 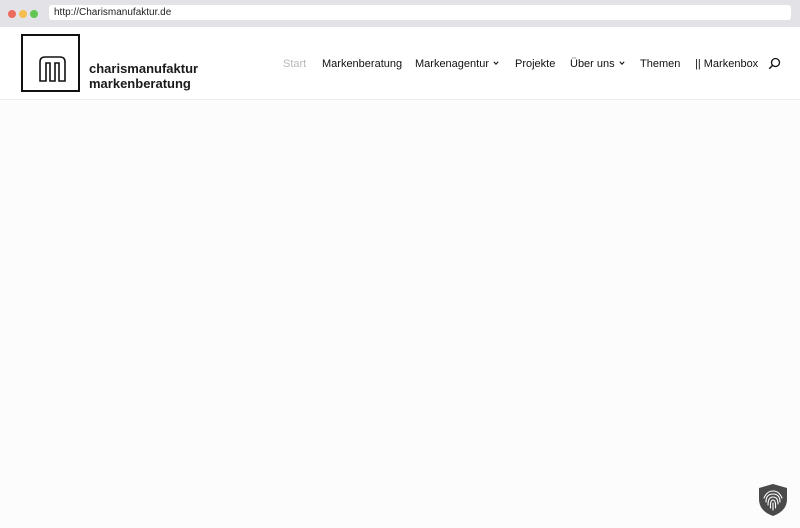 I want to click on nav-item-markenberatung: Markenberatung, so click(x=362, y=64).